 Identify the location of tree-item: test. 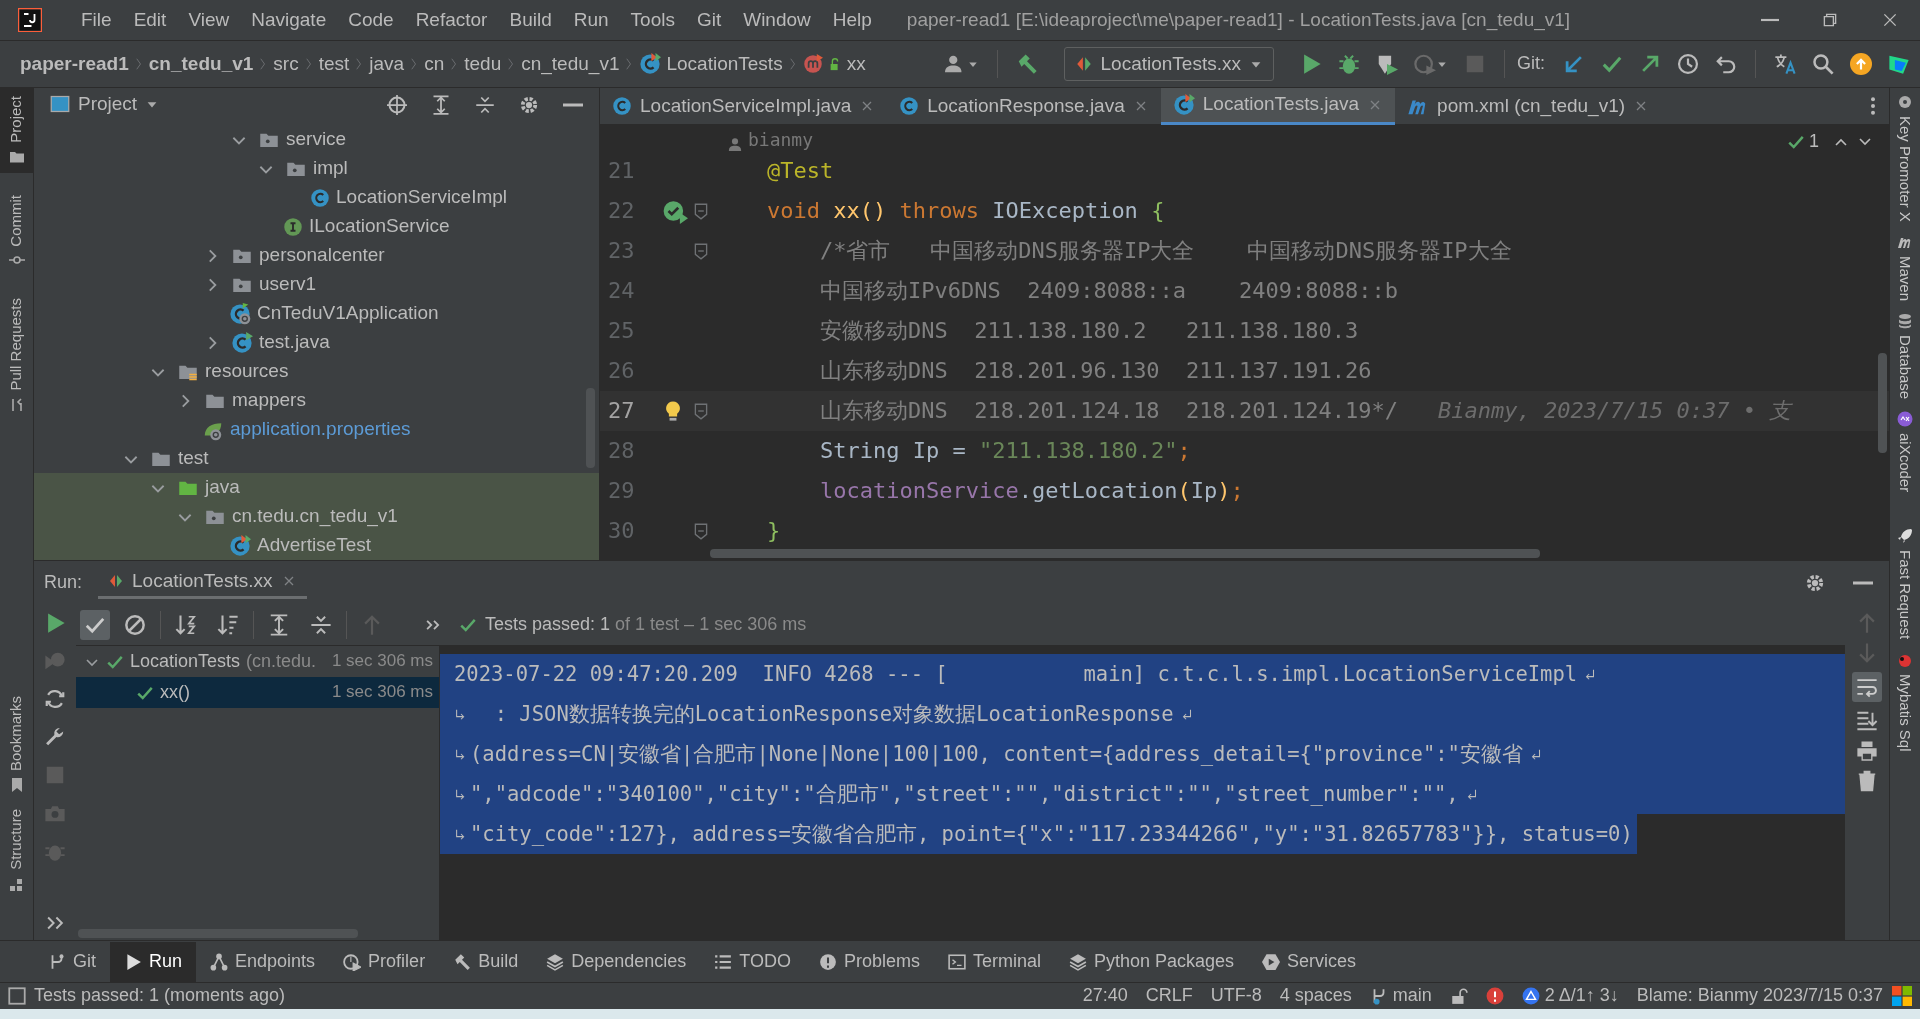
(316, 458).